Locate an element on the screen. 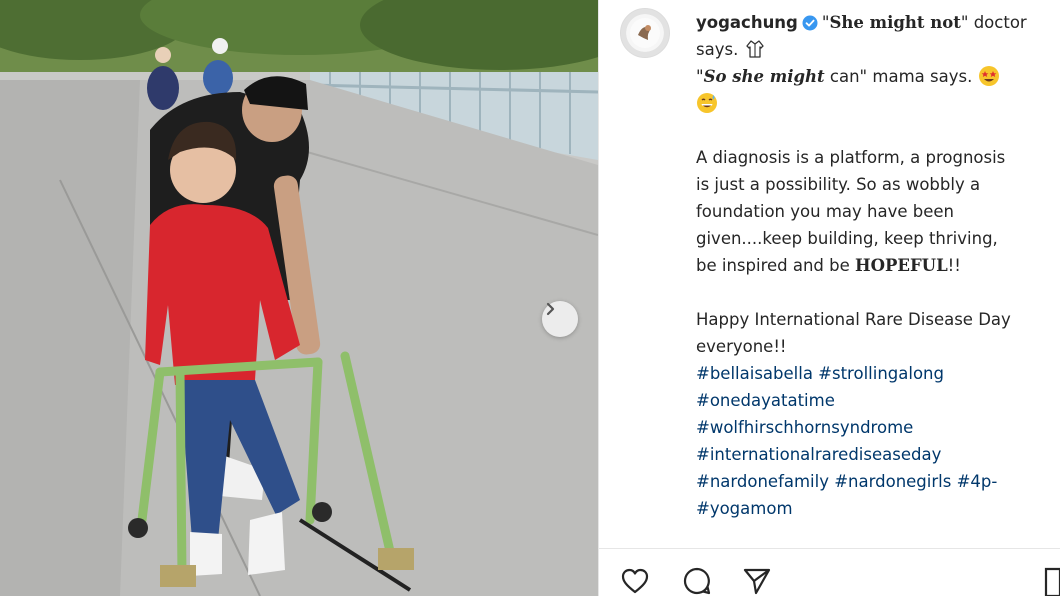 Image resolution: width=1060 pixels, height=596 pixels. caption-line-2: says. is located at coordinates (877, 49).